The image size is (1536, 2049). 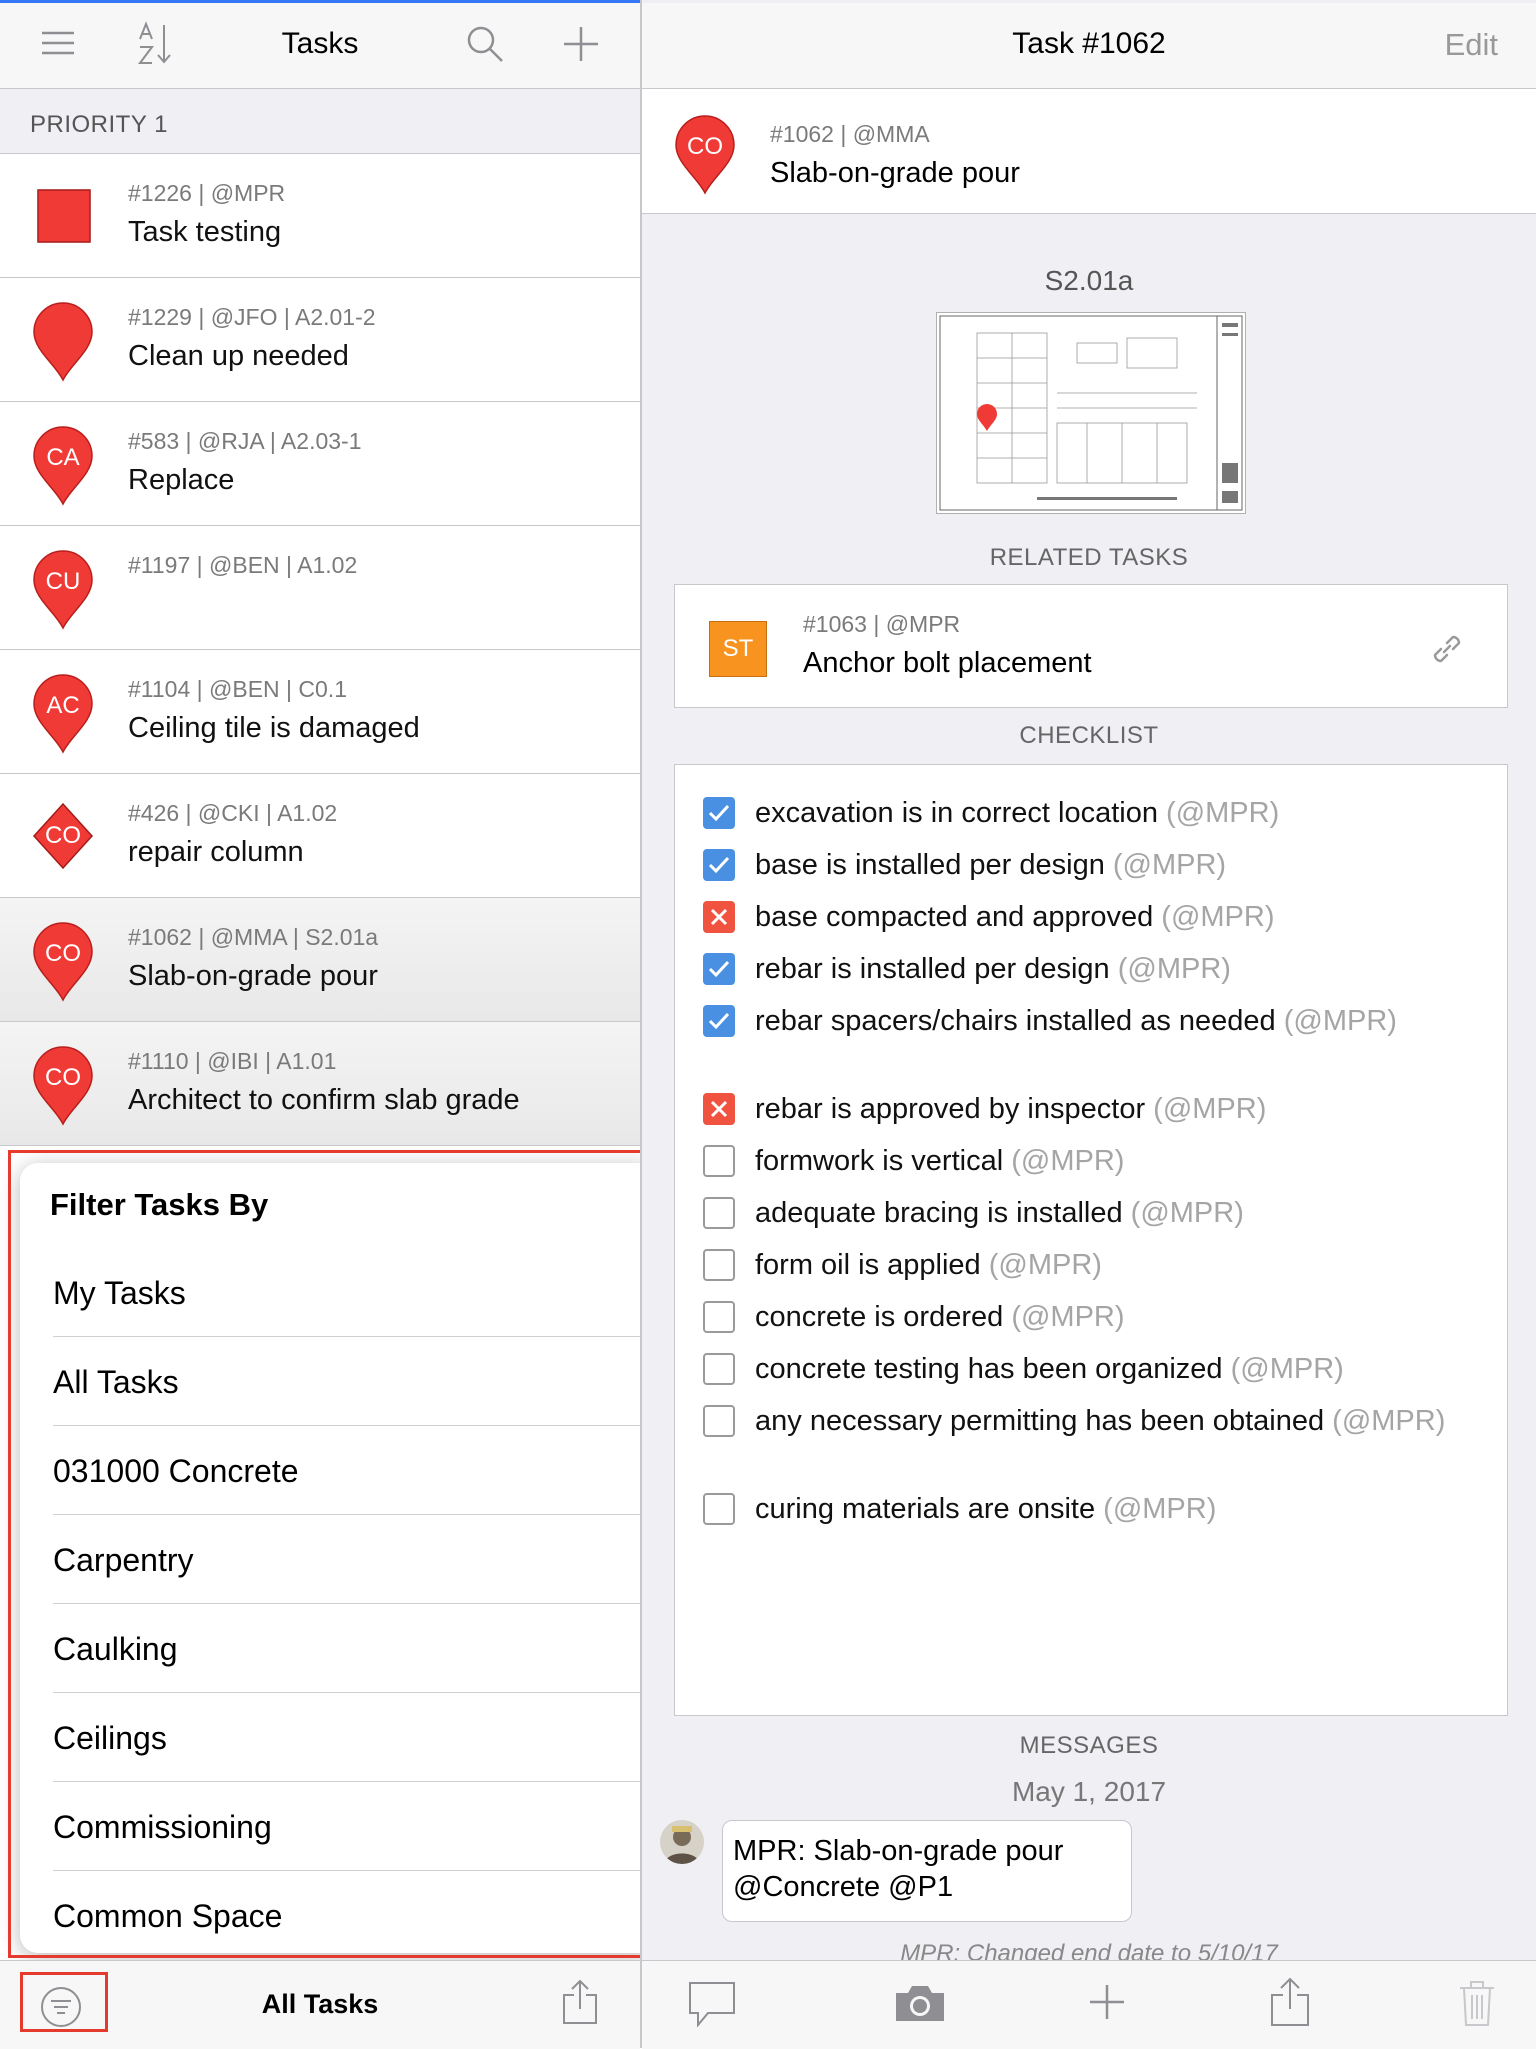 I want to click on comment-icon, so click(x=712, y=2006).